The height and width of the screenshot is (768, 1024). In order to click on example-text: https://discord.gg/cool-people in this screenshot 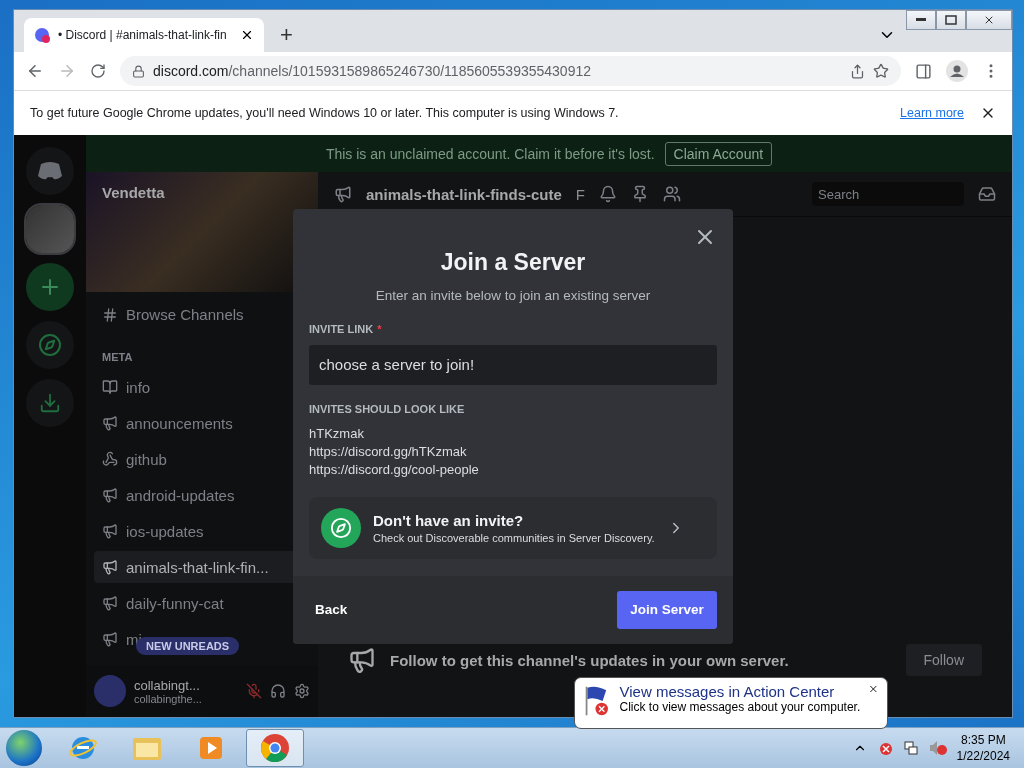, I will do `click(394, 469)`.